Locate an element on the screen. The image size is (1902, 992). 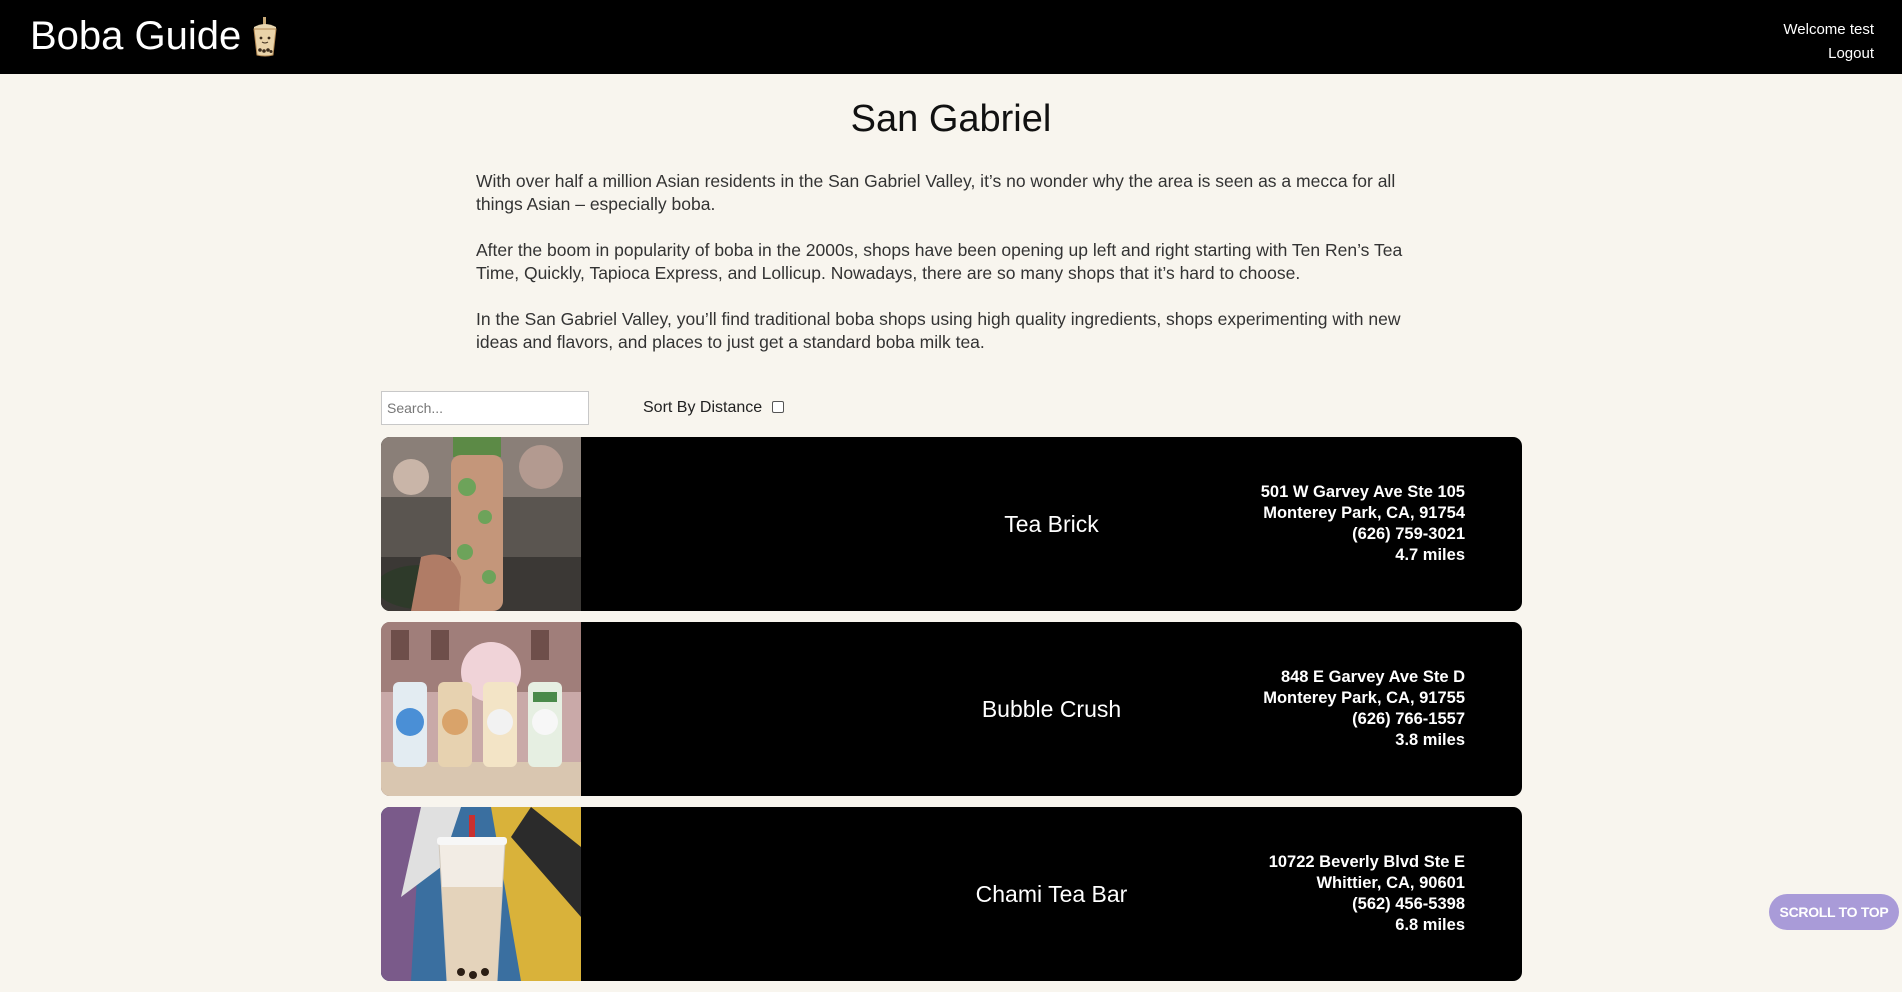
sort-by-distance: Sort By Distance is located at coordinates (714, 408).